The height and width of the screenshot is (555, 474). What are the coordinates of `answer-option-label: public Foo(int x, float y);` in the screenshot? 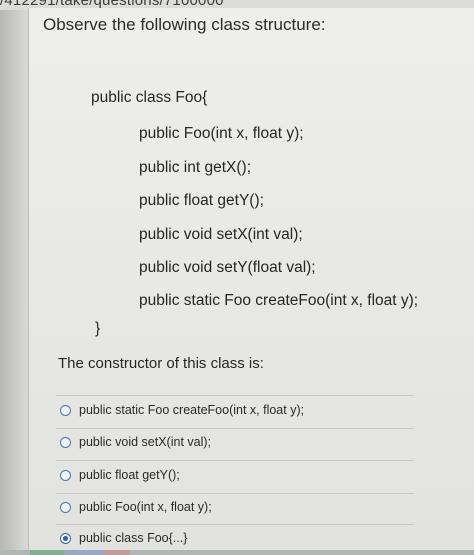 It's located at (145, 507).